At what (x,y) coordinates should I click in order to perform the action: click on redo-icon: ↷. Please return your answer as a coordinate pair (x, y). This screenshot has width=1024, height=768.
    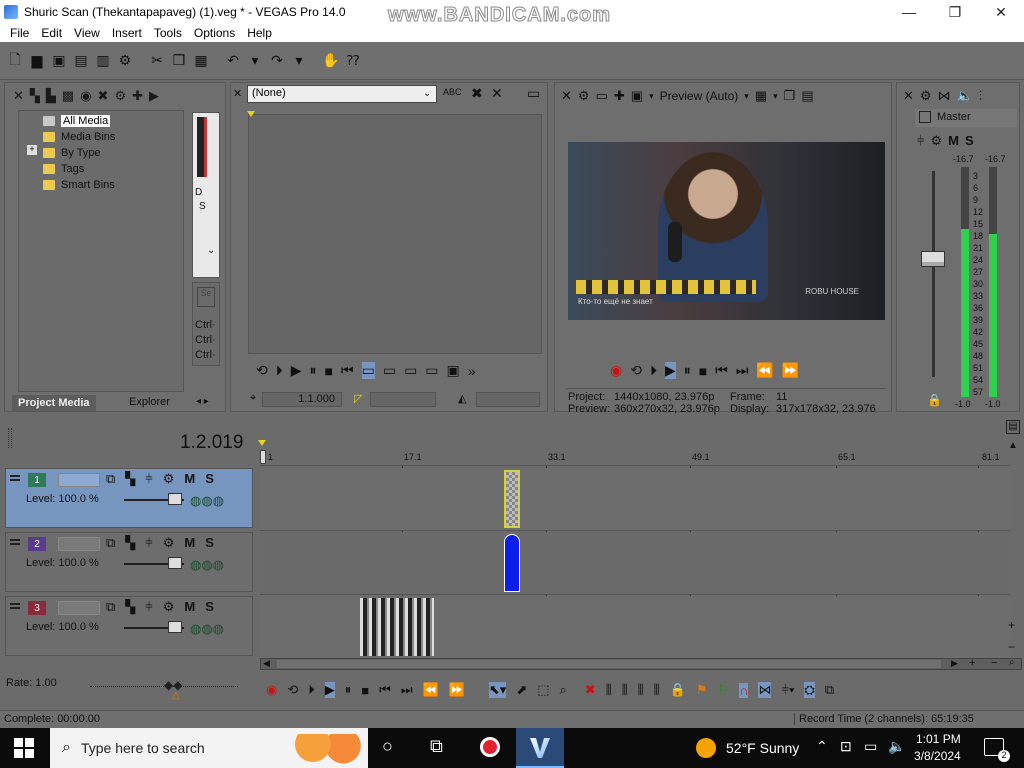
    Looking at the image, I should click on (277, 61).